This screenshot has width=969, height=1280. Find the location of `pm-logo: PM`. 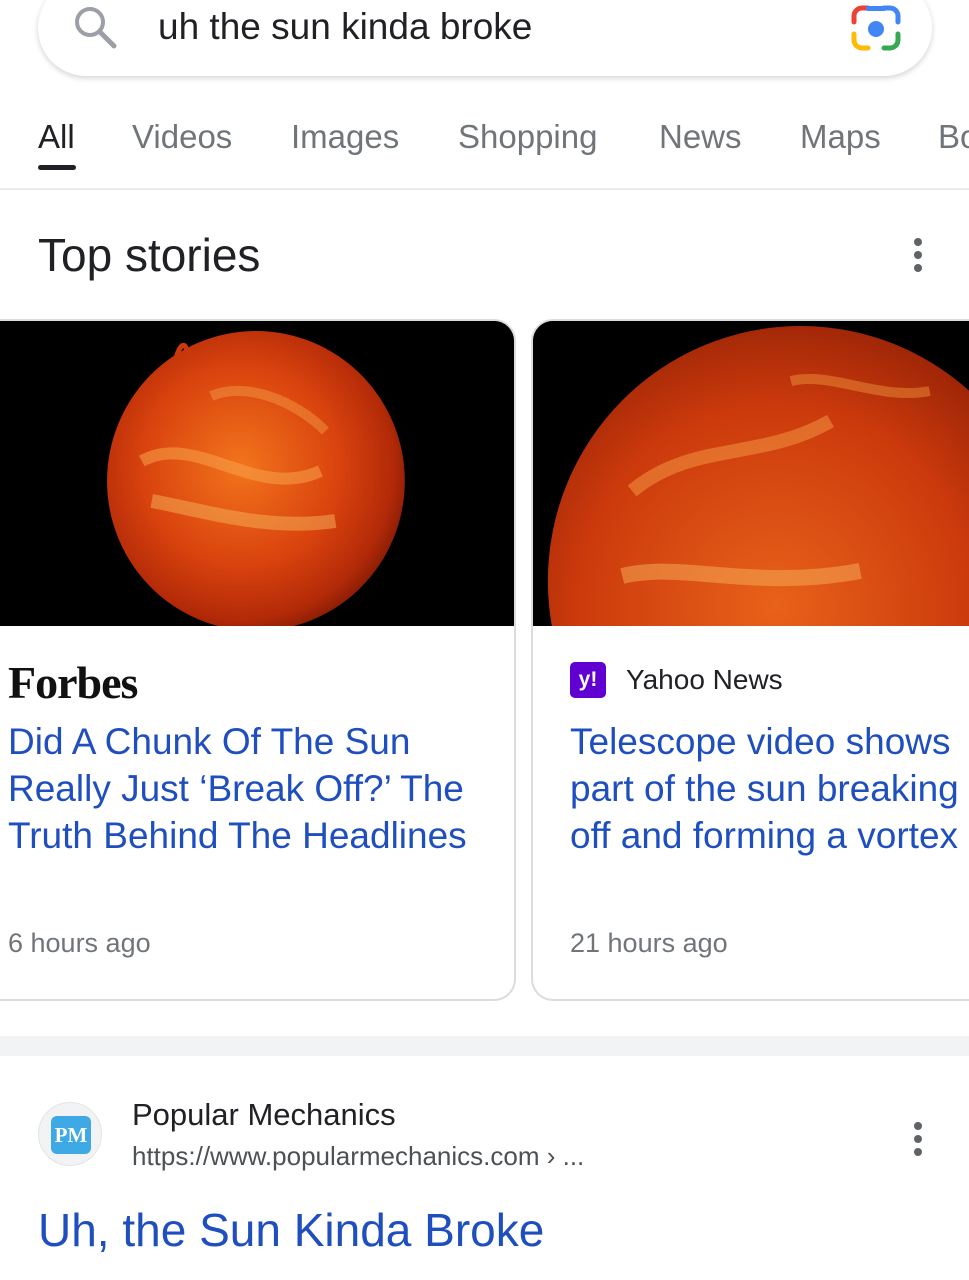

pm-logo: PM is located at coordinates (71, 1135).